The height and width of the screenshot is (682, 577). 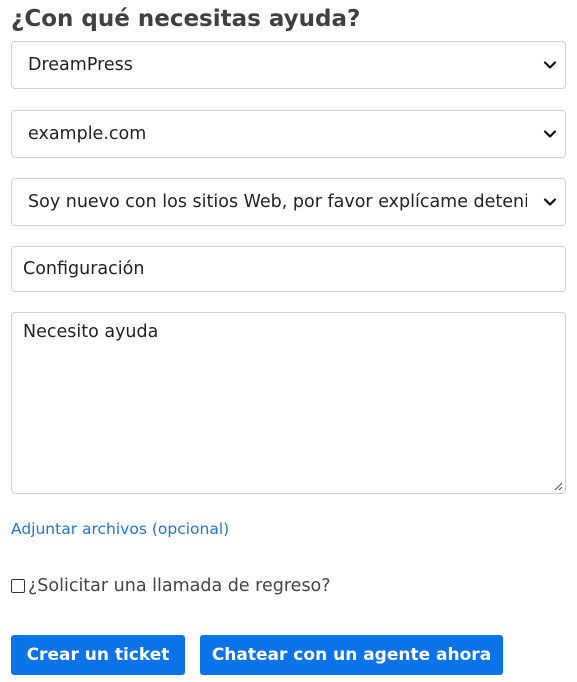 I want to click on attach-files-link: Adjuntar archivos (opcional), so click(x=120, y=529).